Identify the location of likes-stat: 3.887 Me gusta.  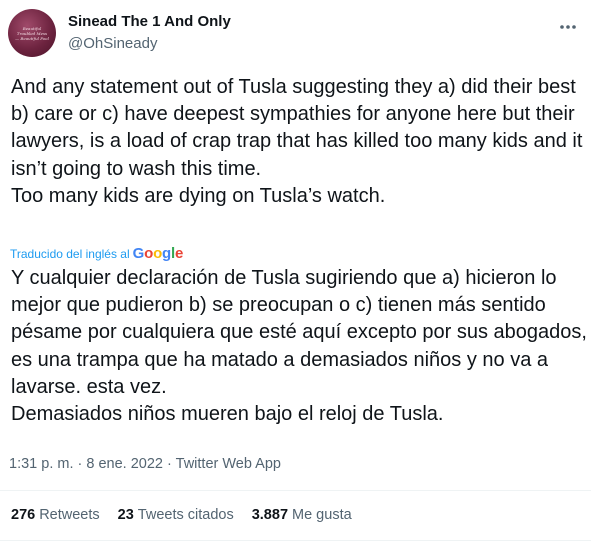
(302, 515).